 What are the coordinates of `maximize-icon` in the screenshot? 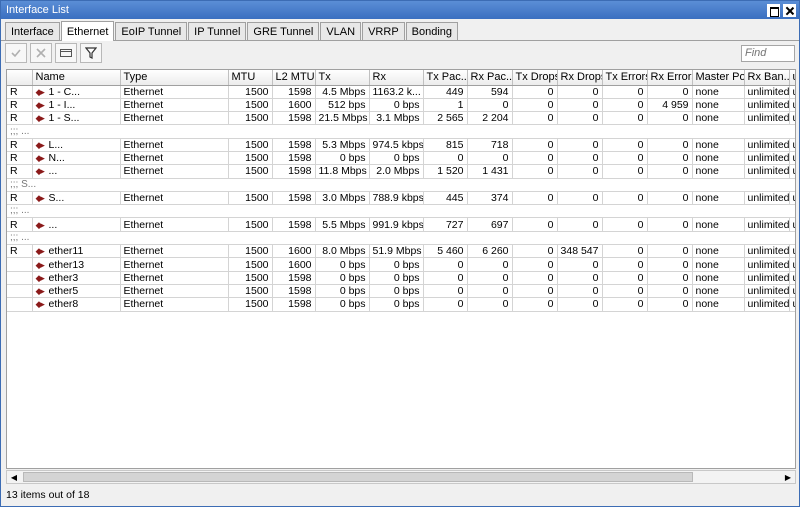 It's located at (773, 10).